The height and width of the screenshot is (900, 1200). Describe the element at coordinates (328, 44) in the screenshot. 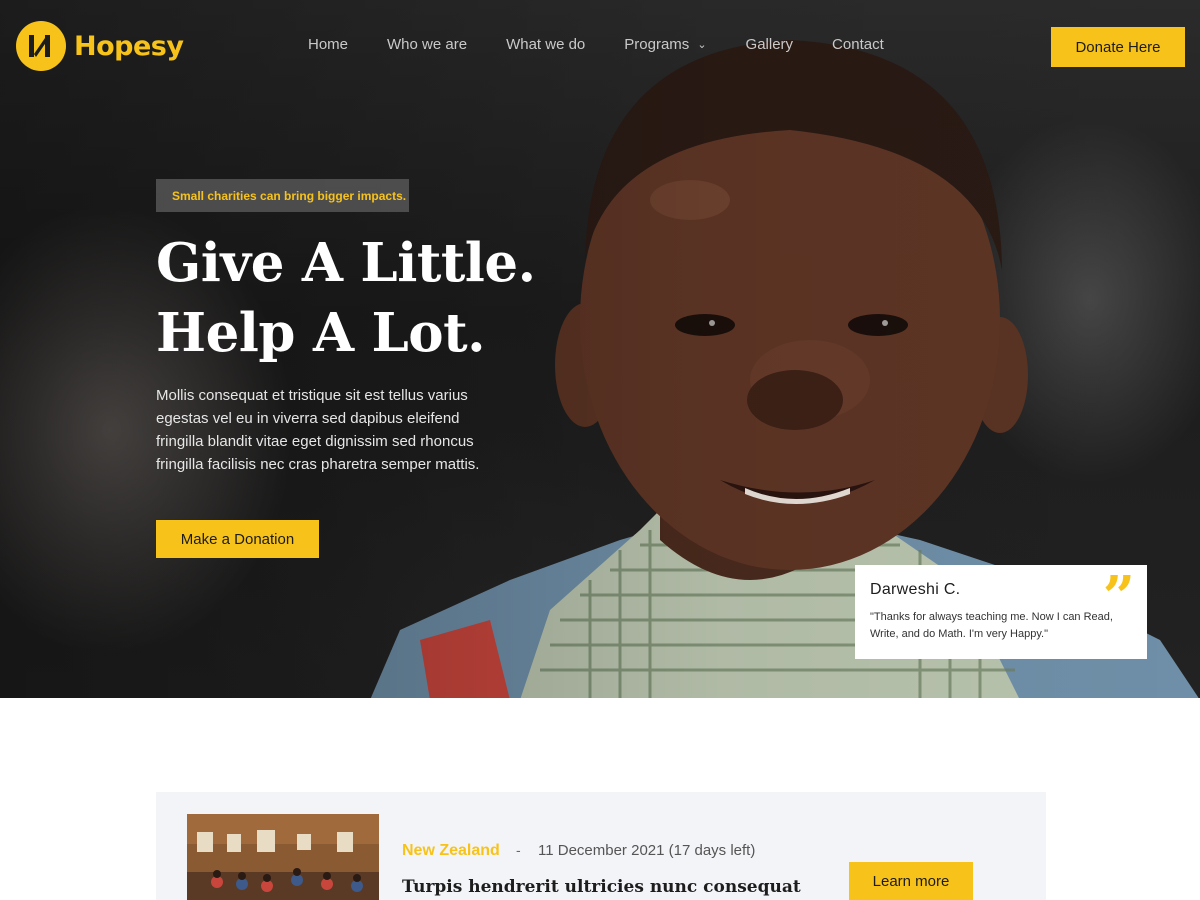

I see `nav-item-home: Home` at that location.